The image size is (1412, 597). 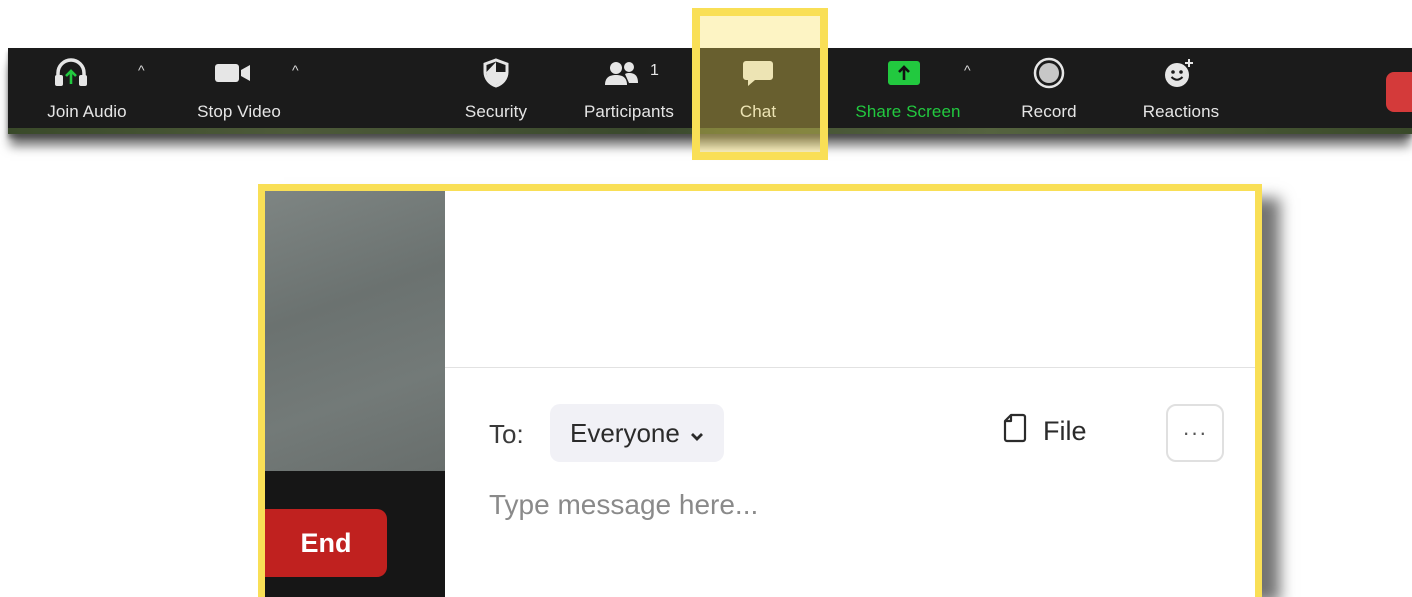 I want to click on join-audio-label: Join Audio, so click(x=87, y=111).